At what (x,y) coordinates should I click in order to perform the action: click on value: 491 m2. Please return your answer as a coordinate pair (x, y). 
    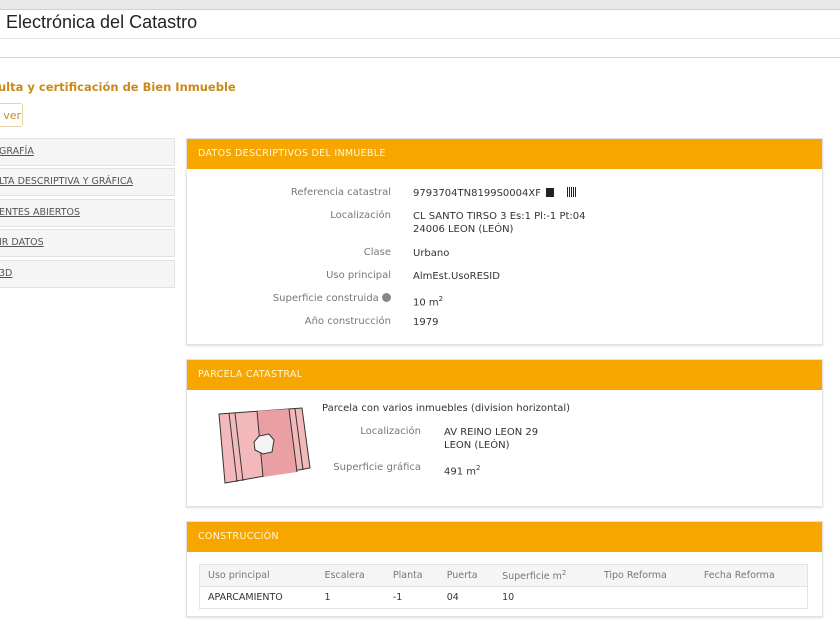
    Looking at the image, I should click on (462, 470).